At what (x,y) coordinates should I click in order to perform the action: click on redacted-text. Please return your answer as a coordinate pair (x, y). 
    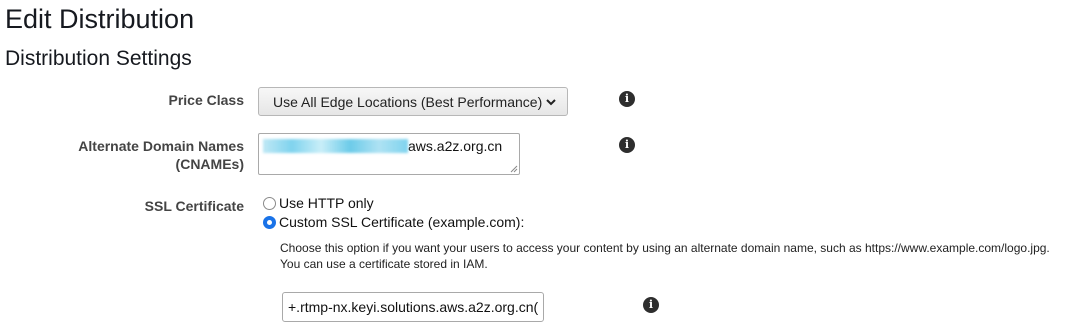
    Looking at the image, I should click on (335, 146).